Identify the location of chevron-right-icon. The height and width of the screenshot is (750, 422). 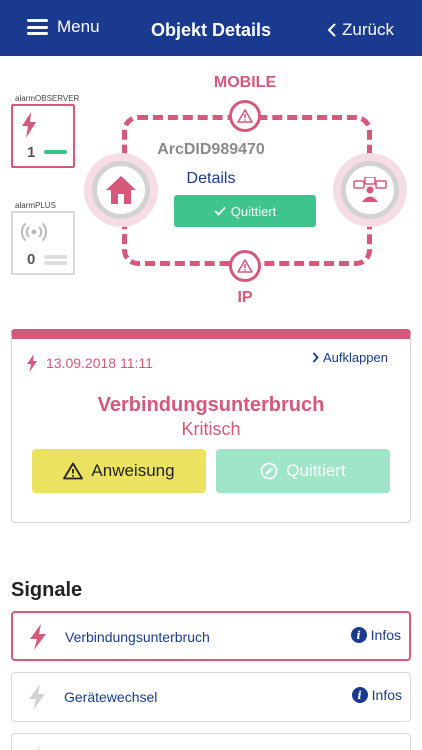
(315, 357).